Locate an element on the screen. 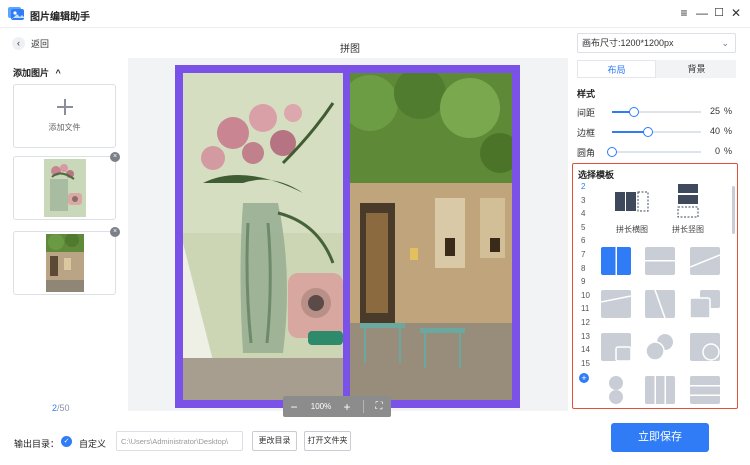 Image resolution: width=750 pixels, height=465 pixels. panel-tabs: 布局 背景 is located at coordinates (656, 69).